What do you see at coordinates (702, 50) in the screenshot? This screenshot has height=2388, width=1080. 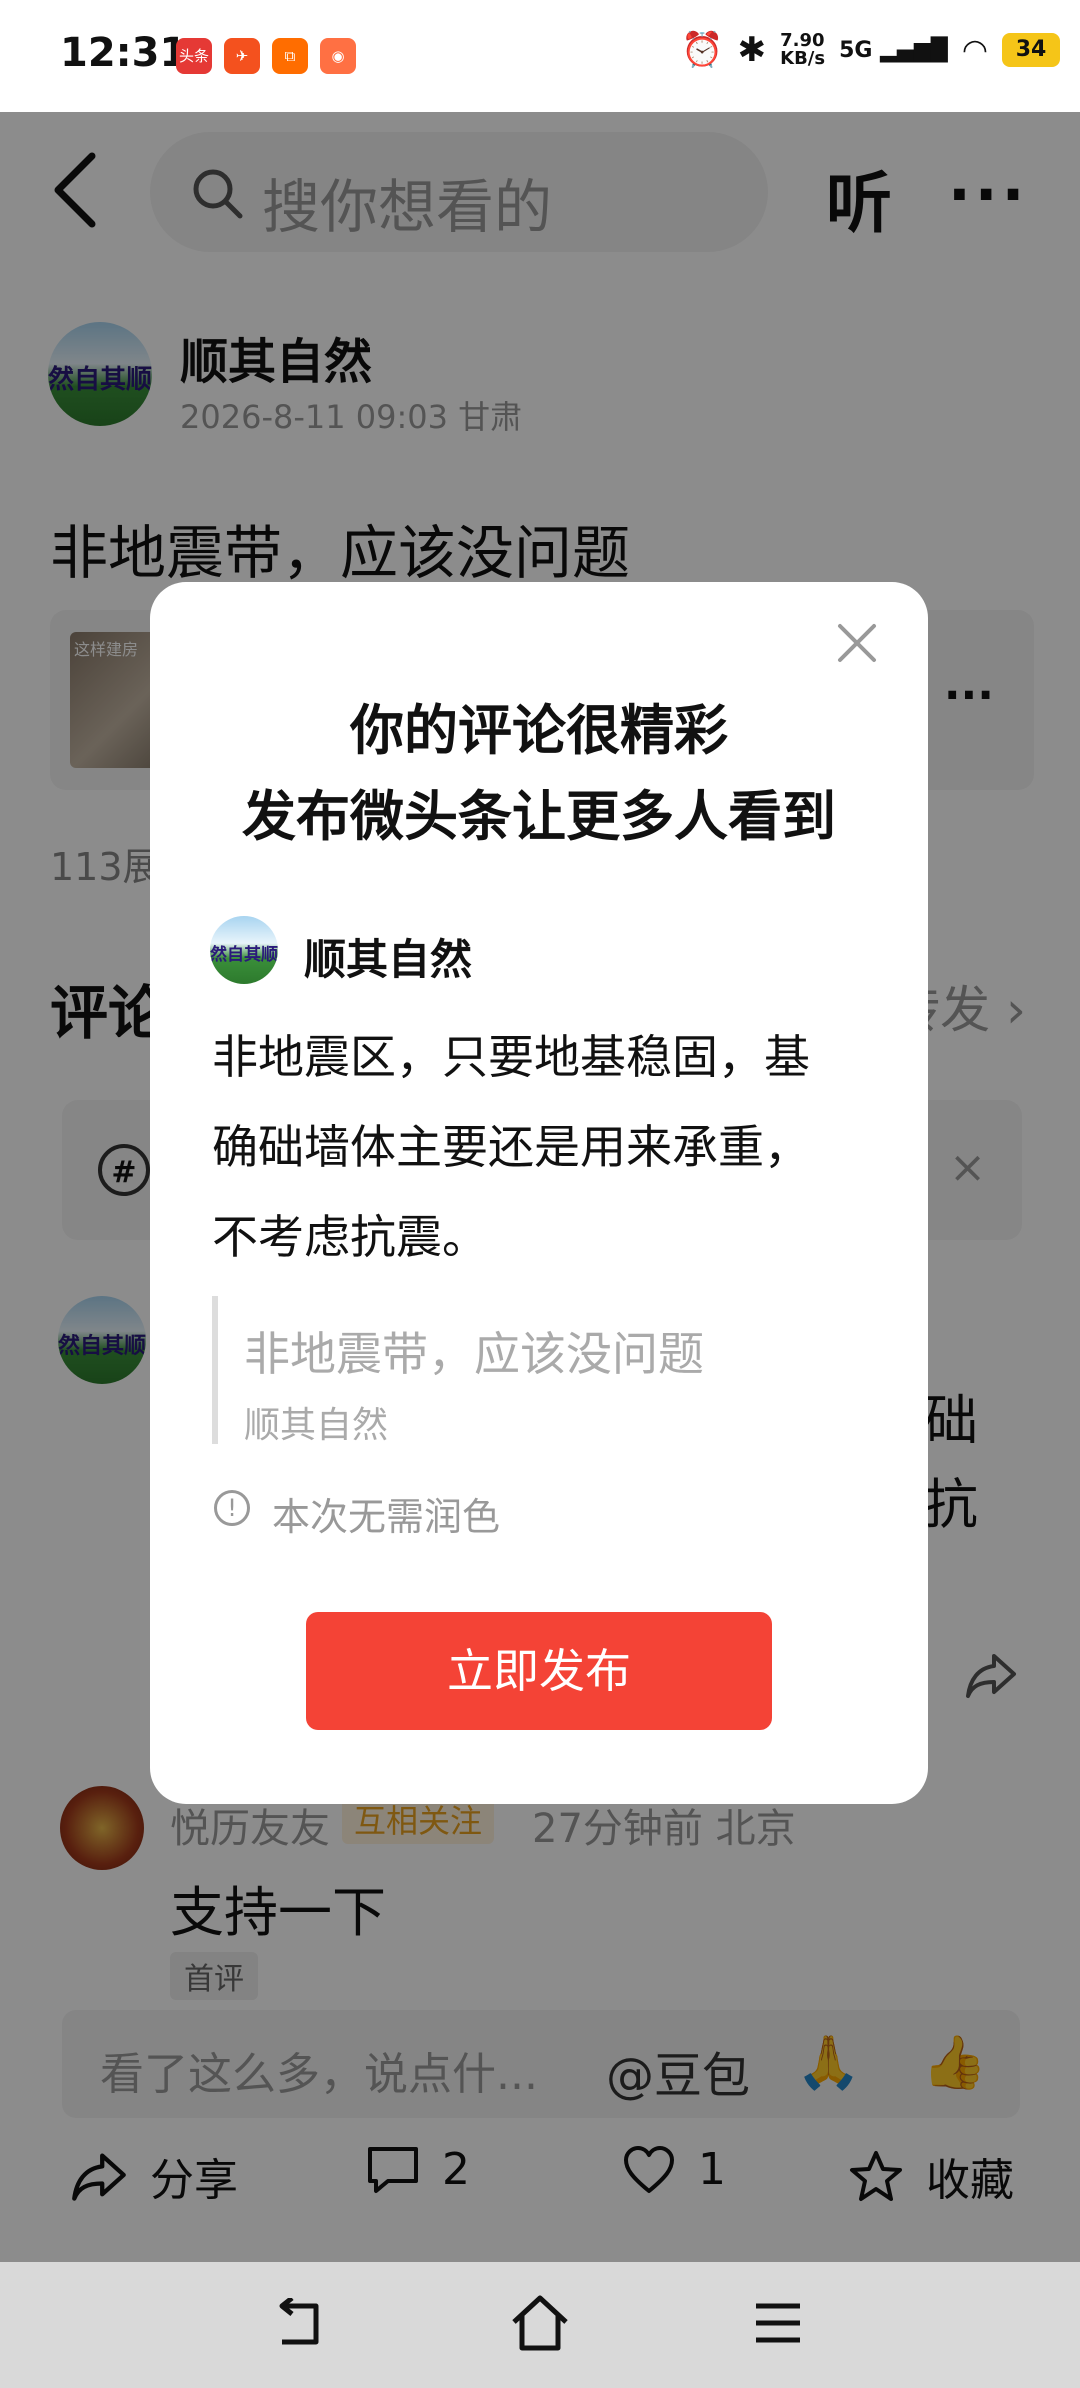 I see `alarm-icon: ⏰` at bounding box center [702, 50].